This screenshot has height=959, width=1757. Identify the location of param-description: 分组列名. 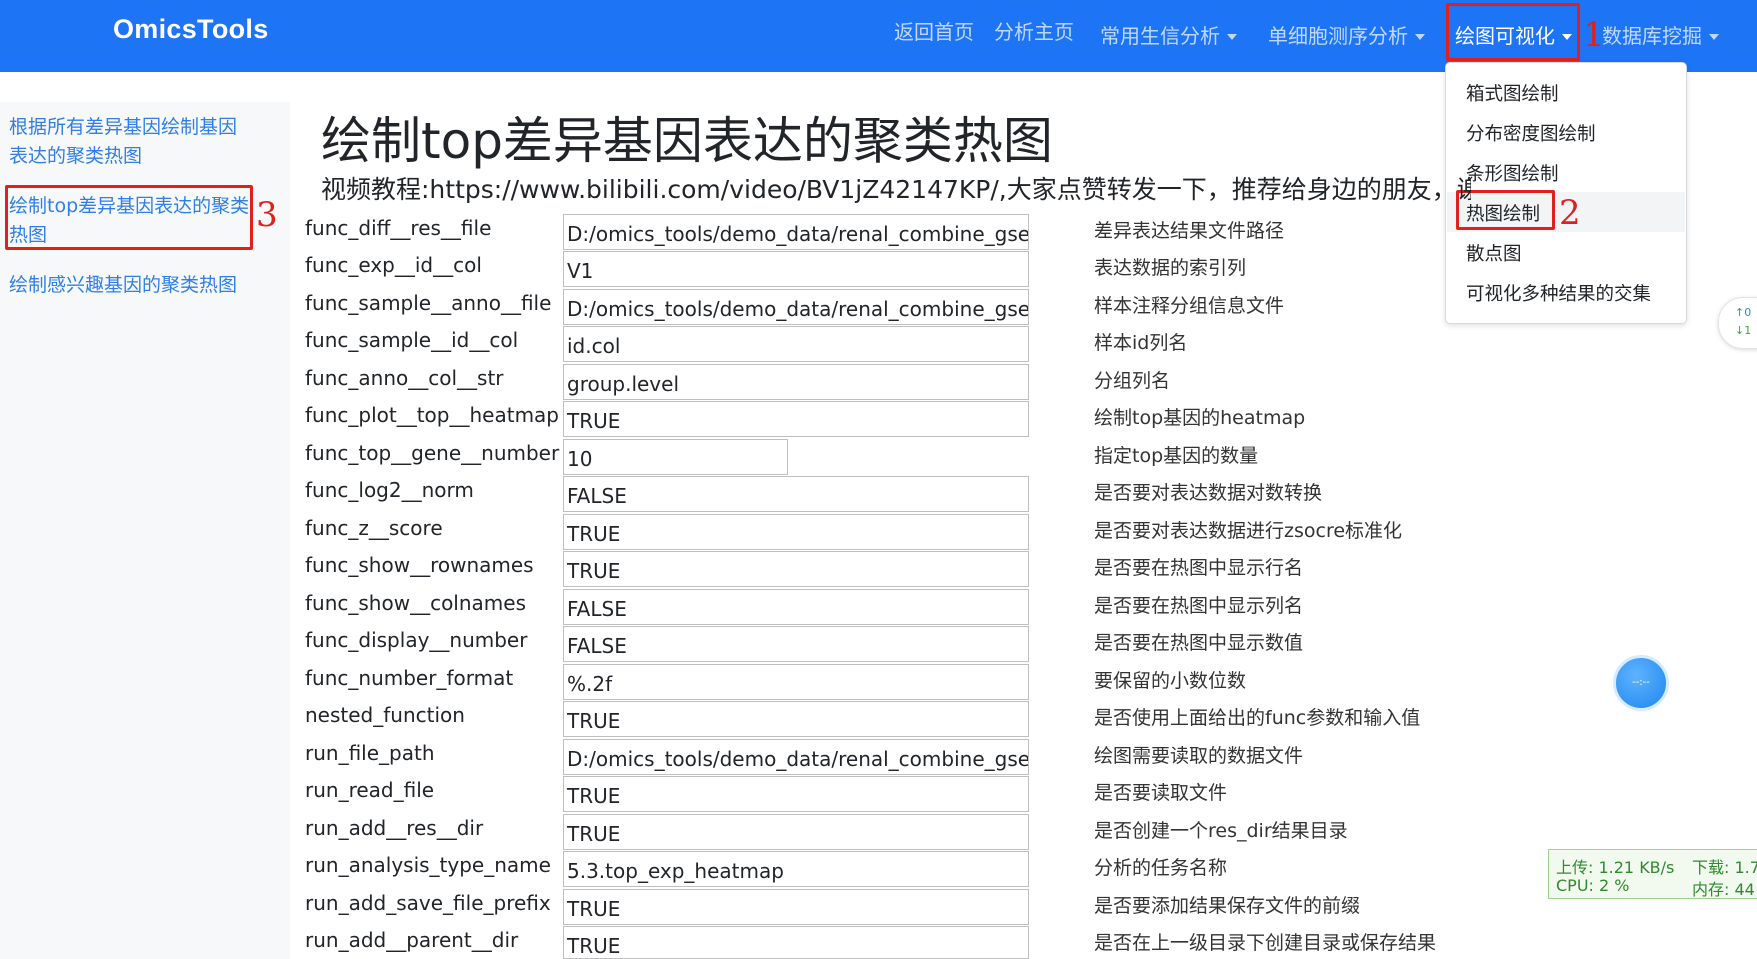
(1132, 381).